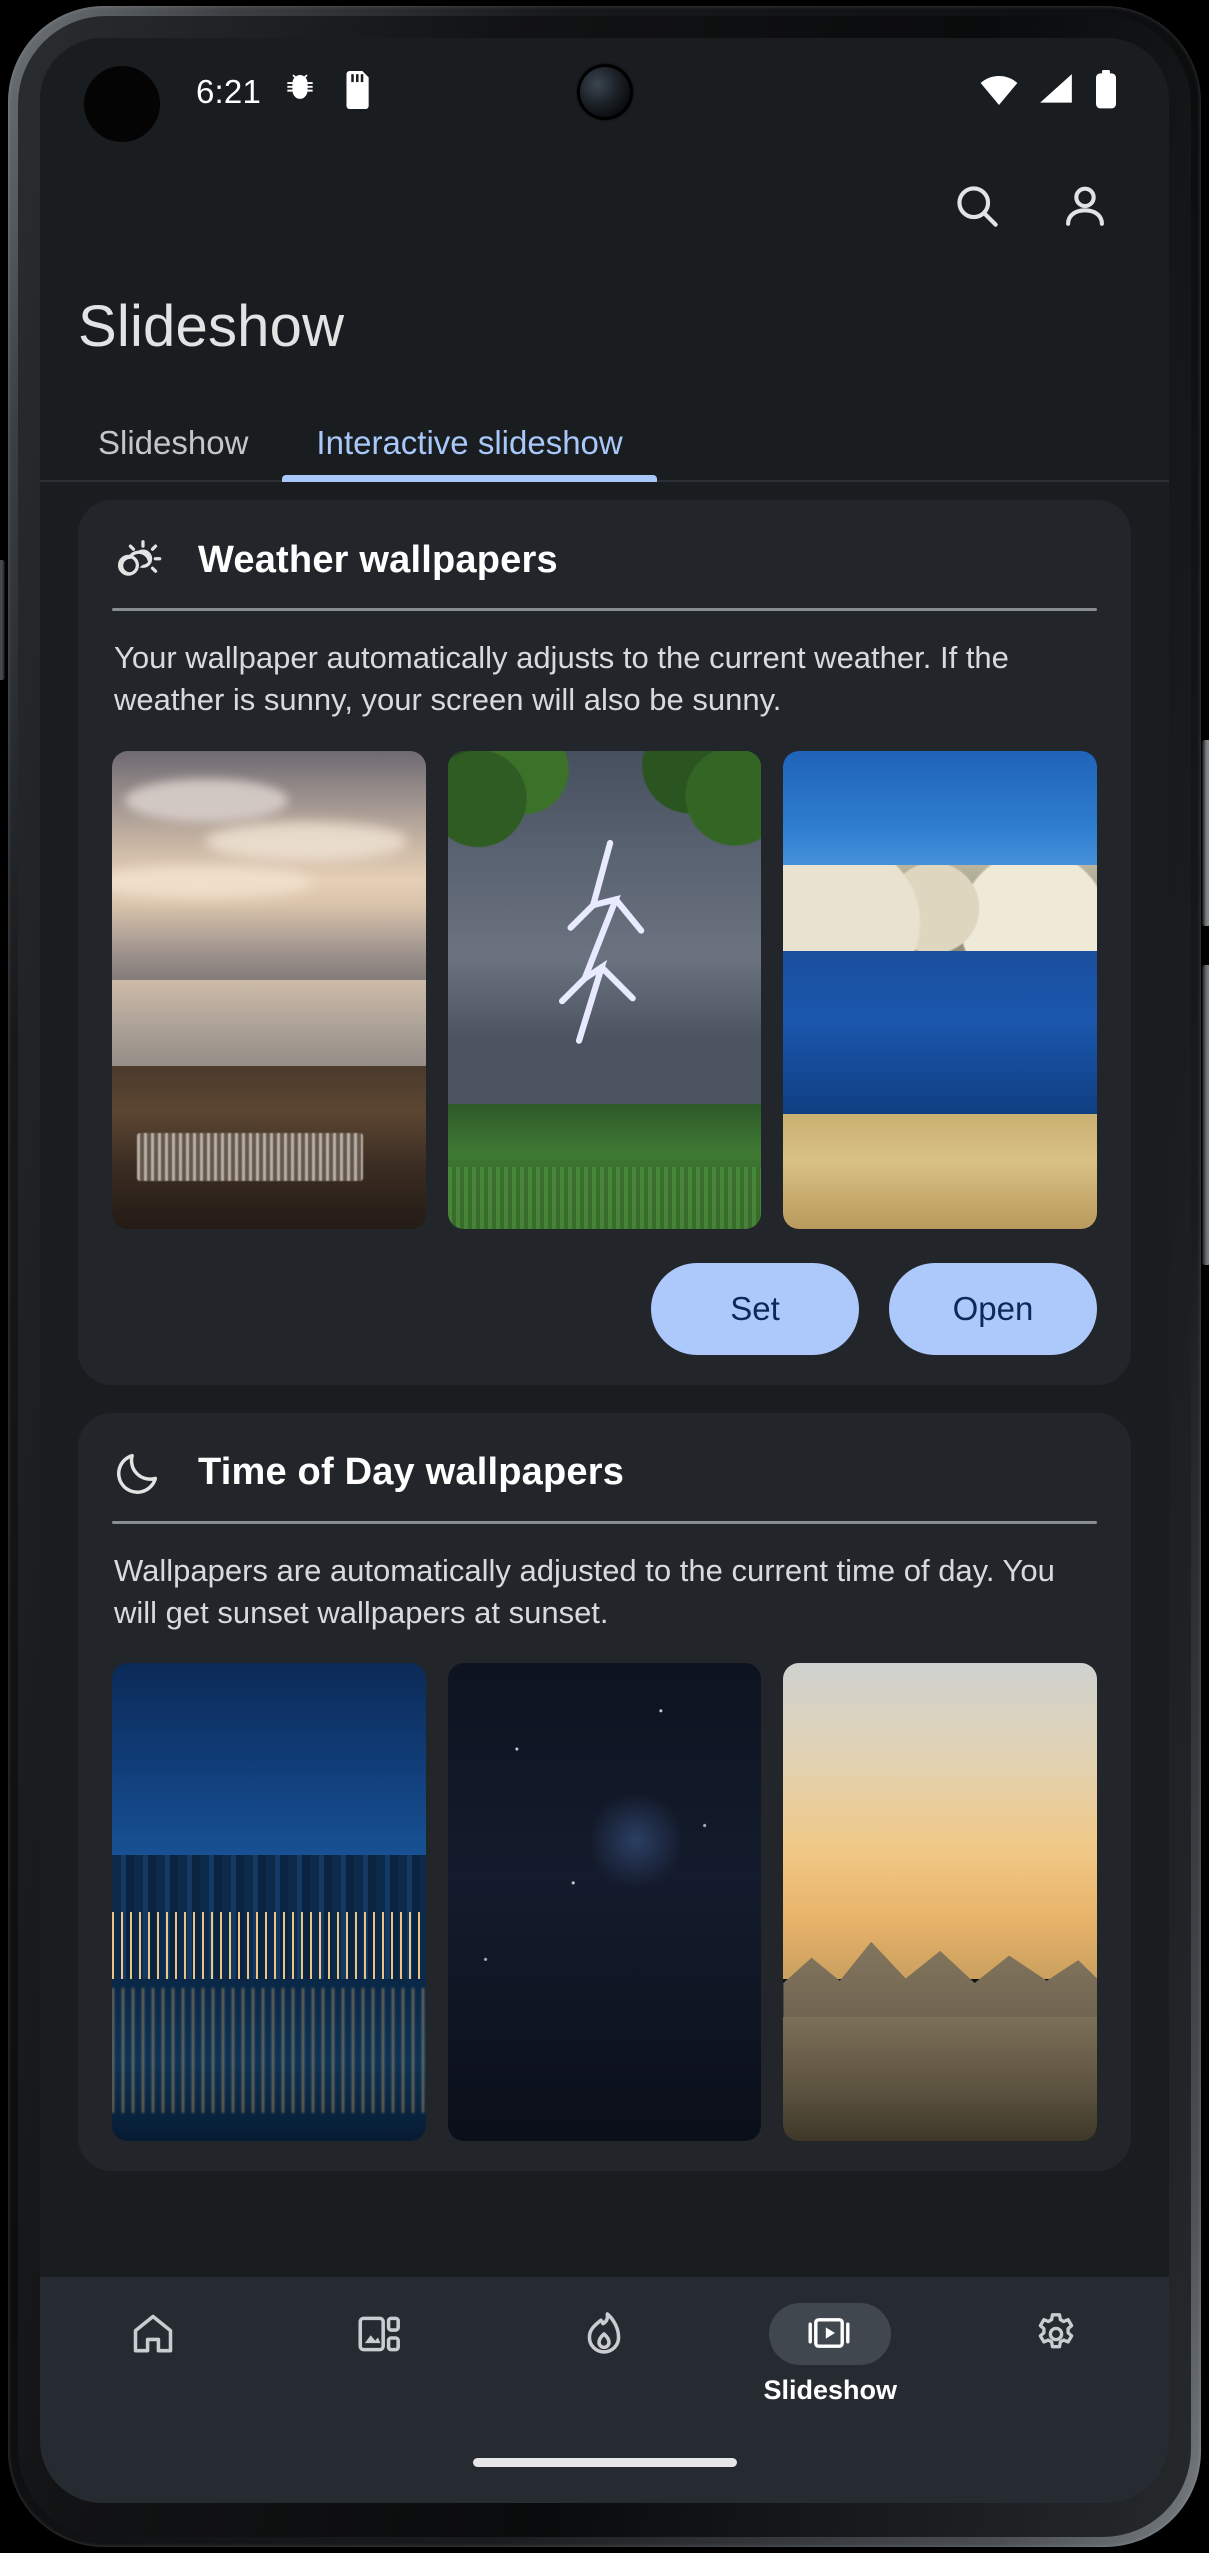 The width and height of the screenshot is (1209, 2553). What do you see at coordinates (2, 620) in the screenshot?
I see `left-side-button` at bounding box center [2, 620].